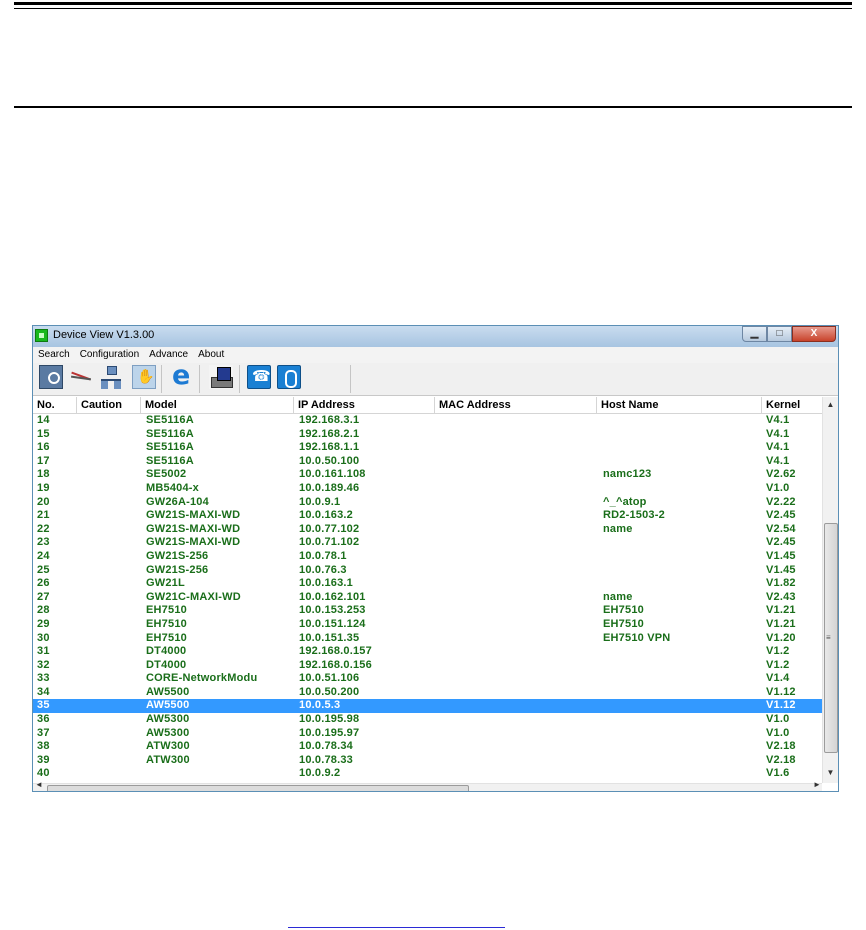 The height and width of the screenshot is (930, 866). Describe the element at coordinates (320, 501) in the screenshot. I see `cell-ip: 10.0.9.1` at that location.